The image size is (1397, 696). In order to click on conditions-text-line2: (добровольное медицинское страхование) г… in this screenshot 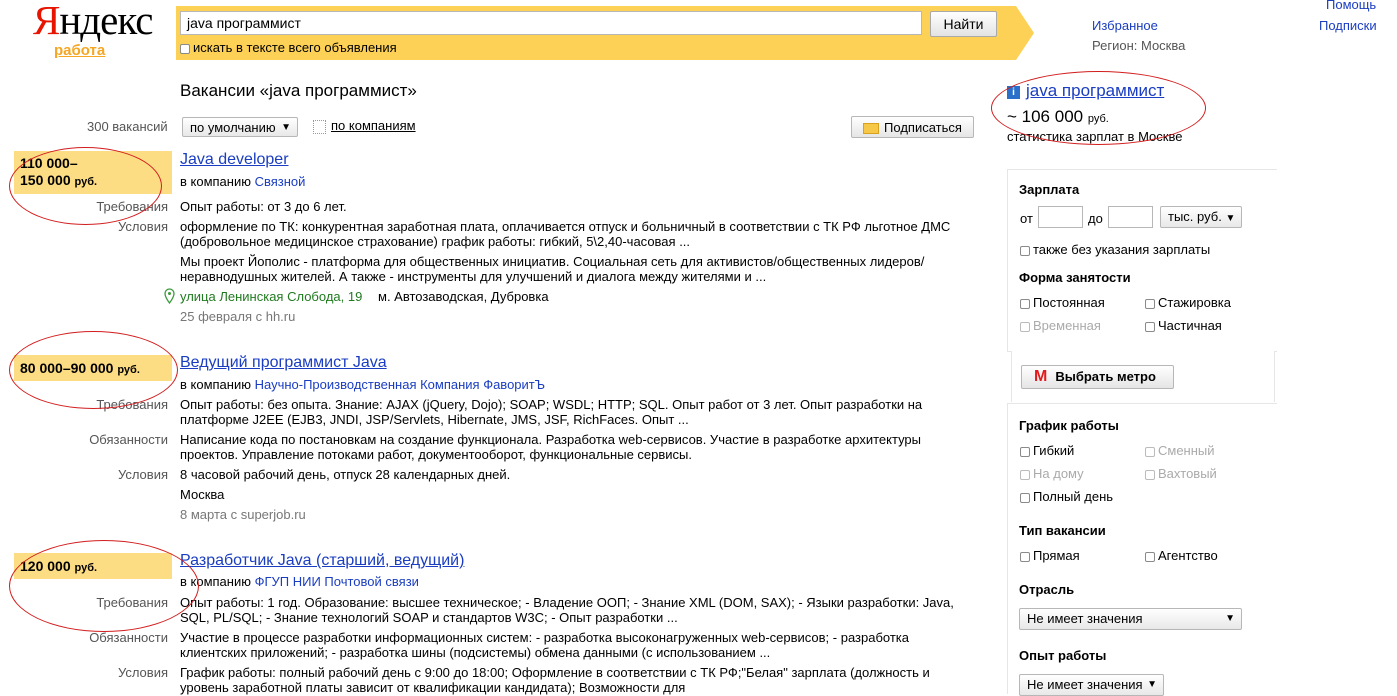, I will do `click(435, 241)`.